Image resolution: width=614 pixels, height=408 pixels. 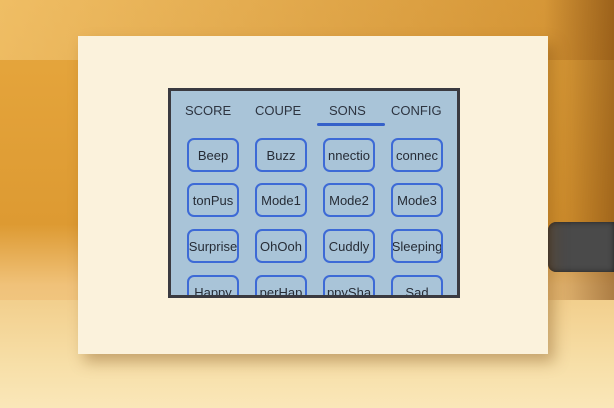 I want to click on active-tab-indicator, so click(x=351, y=124).